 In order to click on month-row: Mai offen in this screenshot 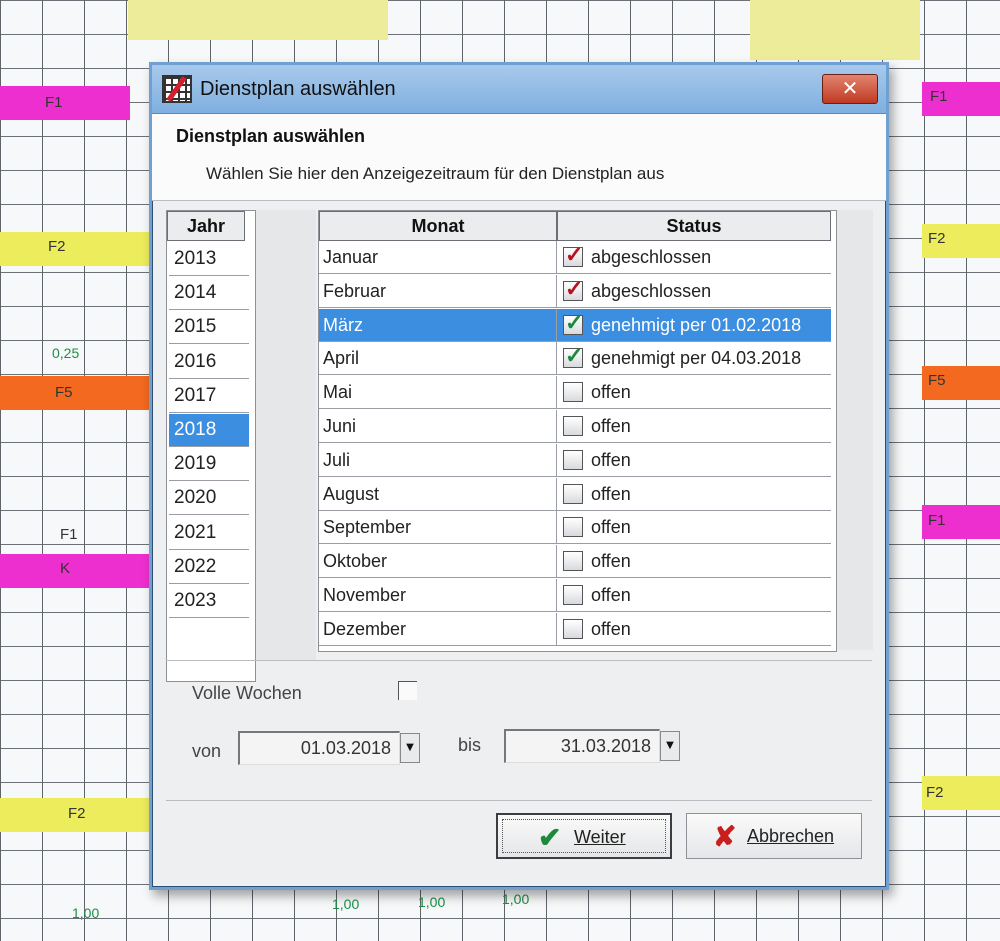, I will do `click(577, 393)`.